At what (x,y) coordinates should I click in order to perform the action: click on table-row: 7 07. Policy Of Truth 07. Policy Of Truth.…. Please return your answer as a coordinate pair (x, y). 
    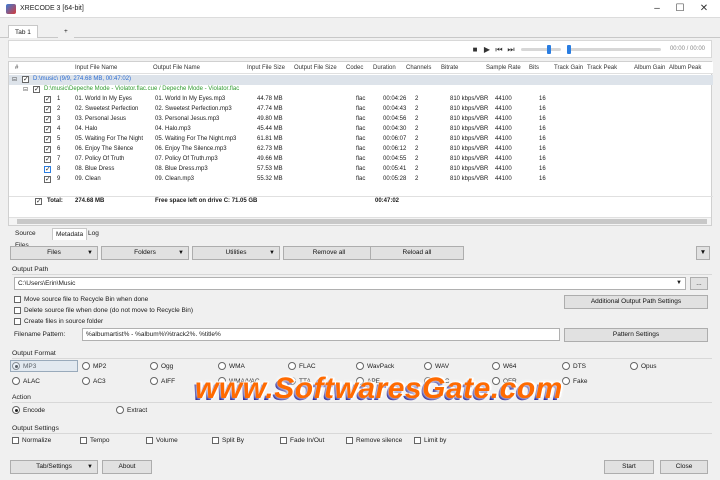
    Looking at the image, I should click on (361, 160).